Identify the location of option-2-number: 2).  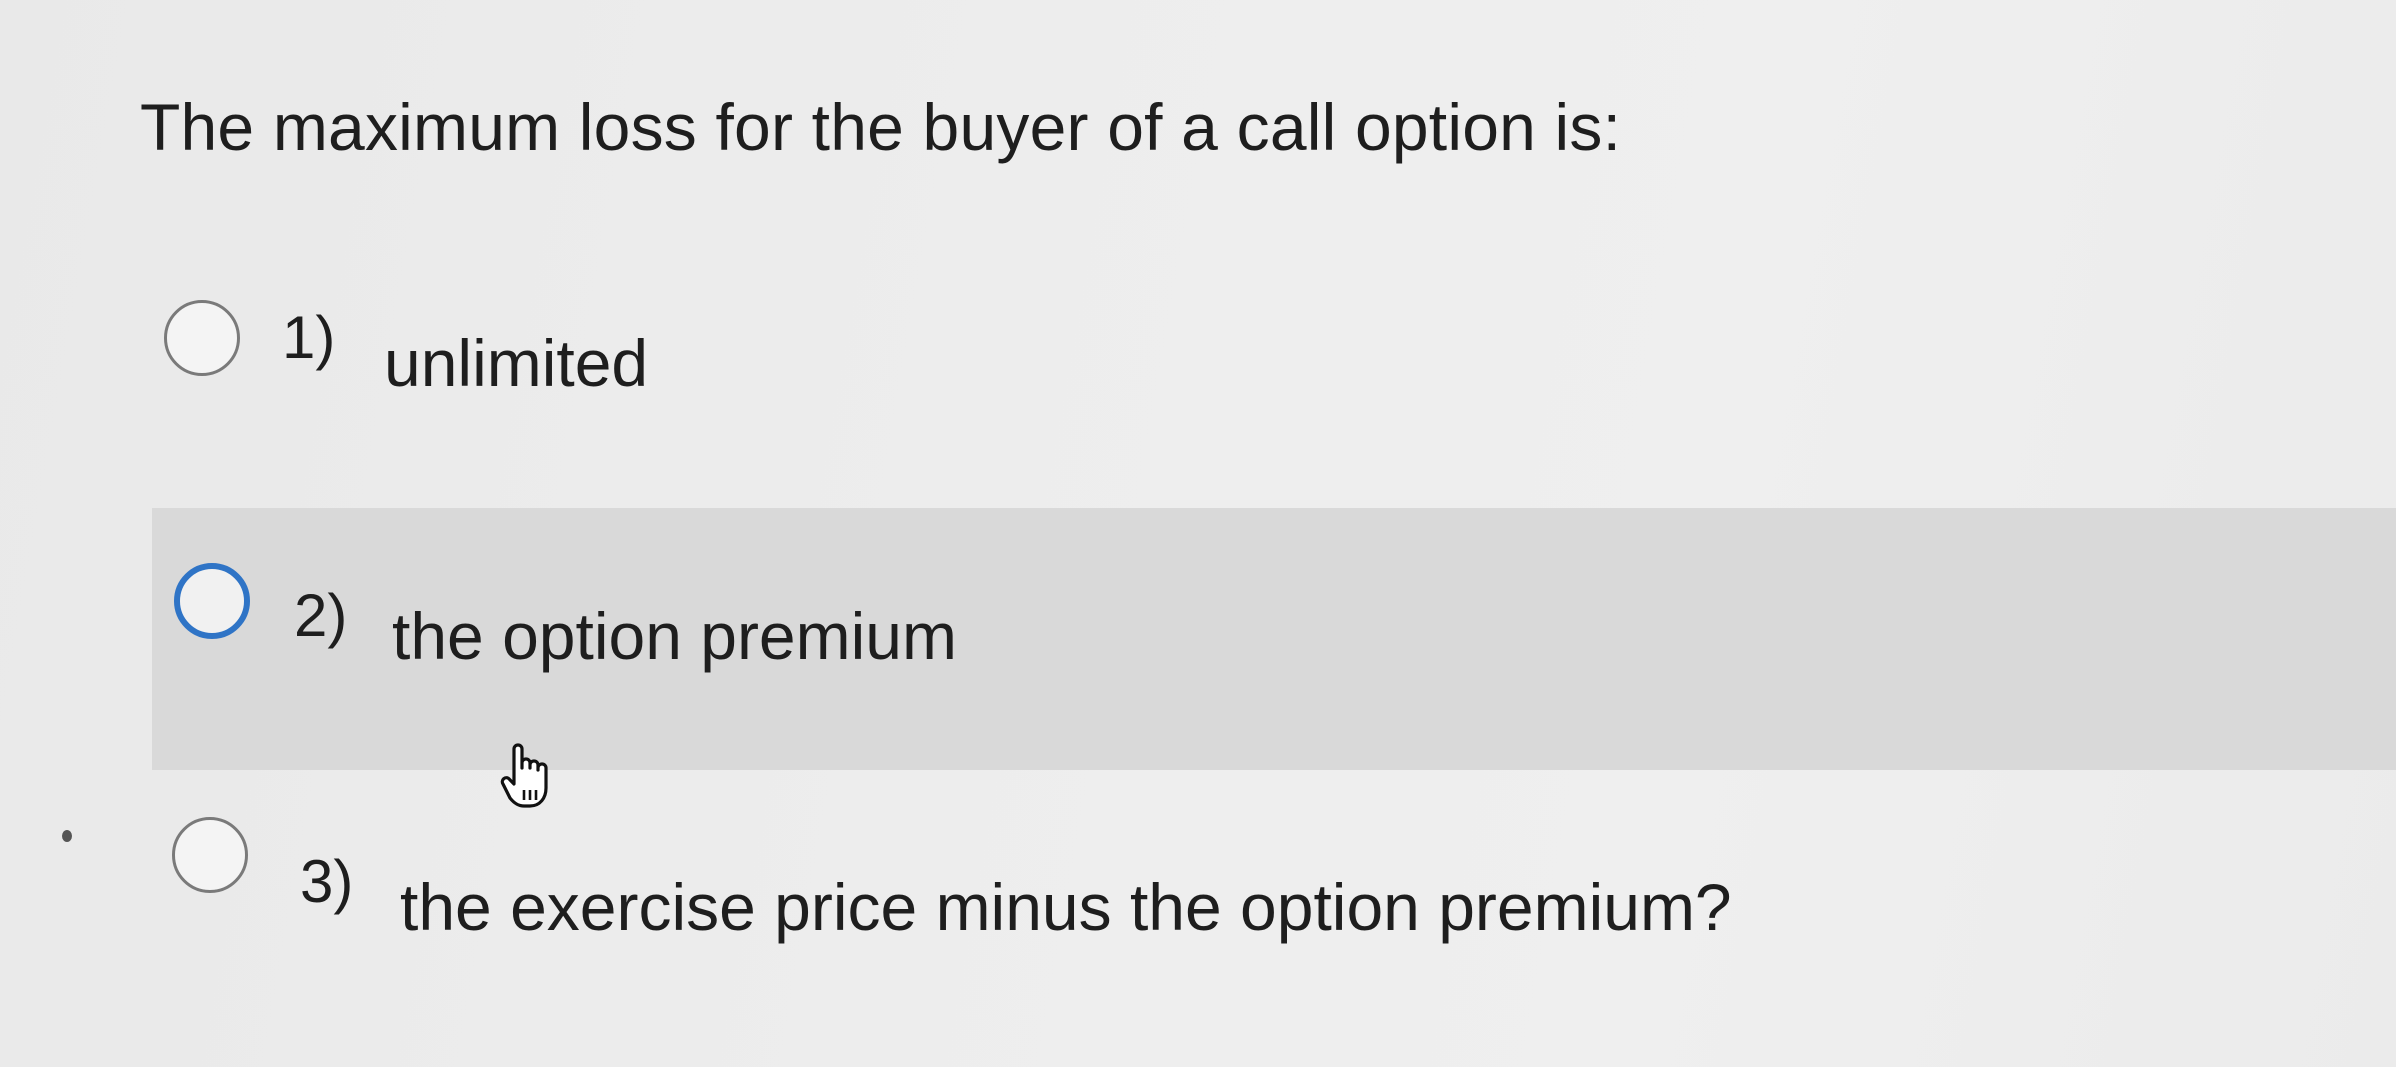
(321, 615).